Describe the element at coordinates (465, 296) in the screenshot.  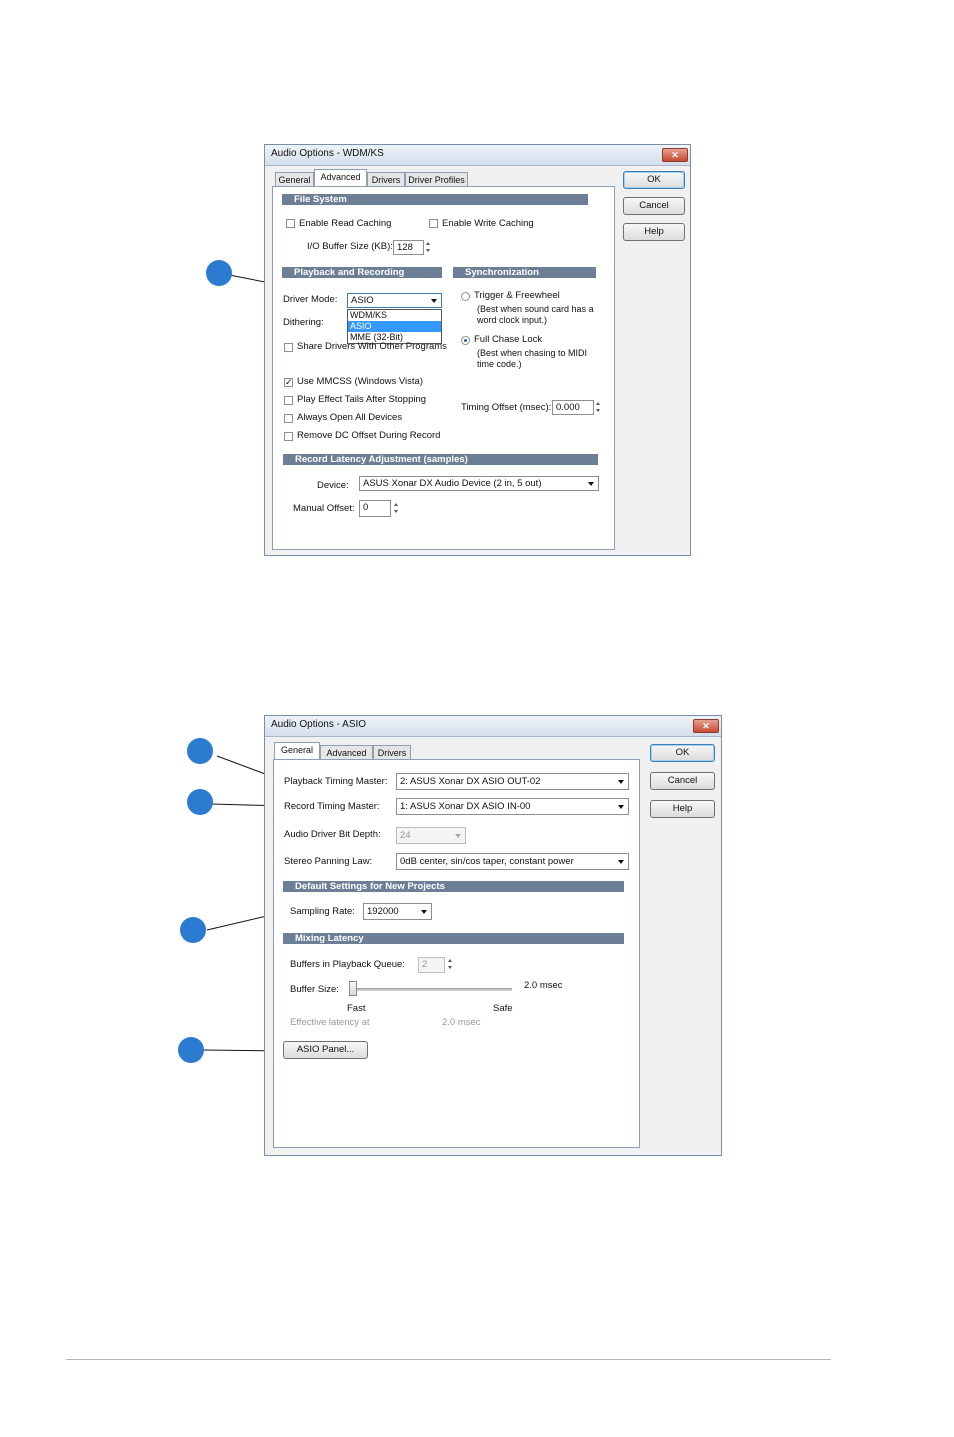
I see `trigger-freewheel-radio` at that location.